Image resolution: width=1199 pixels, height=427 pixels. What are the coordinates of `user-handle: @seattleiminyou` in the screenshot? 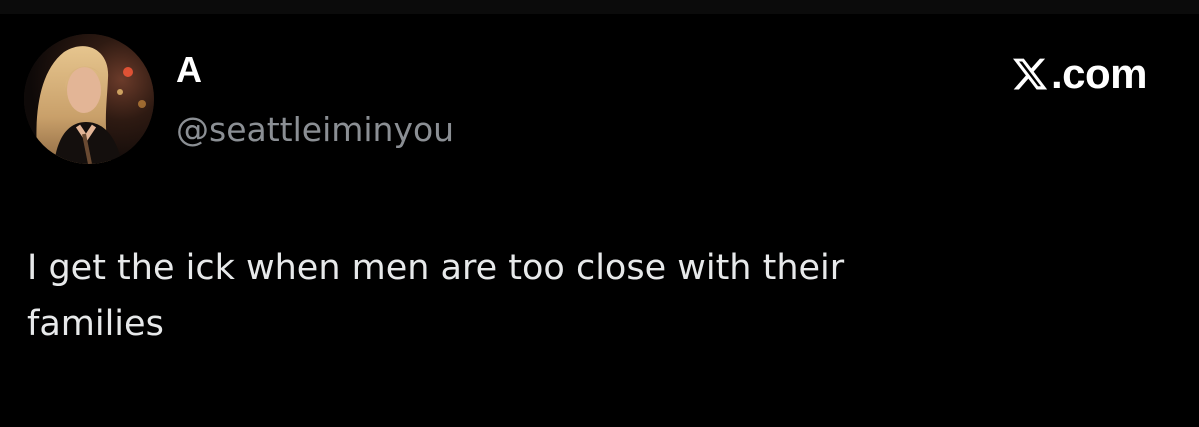 It's located at (315, 130).